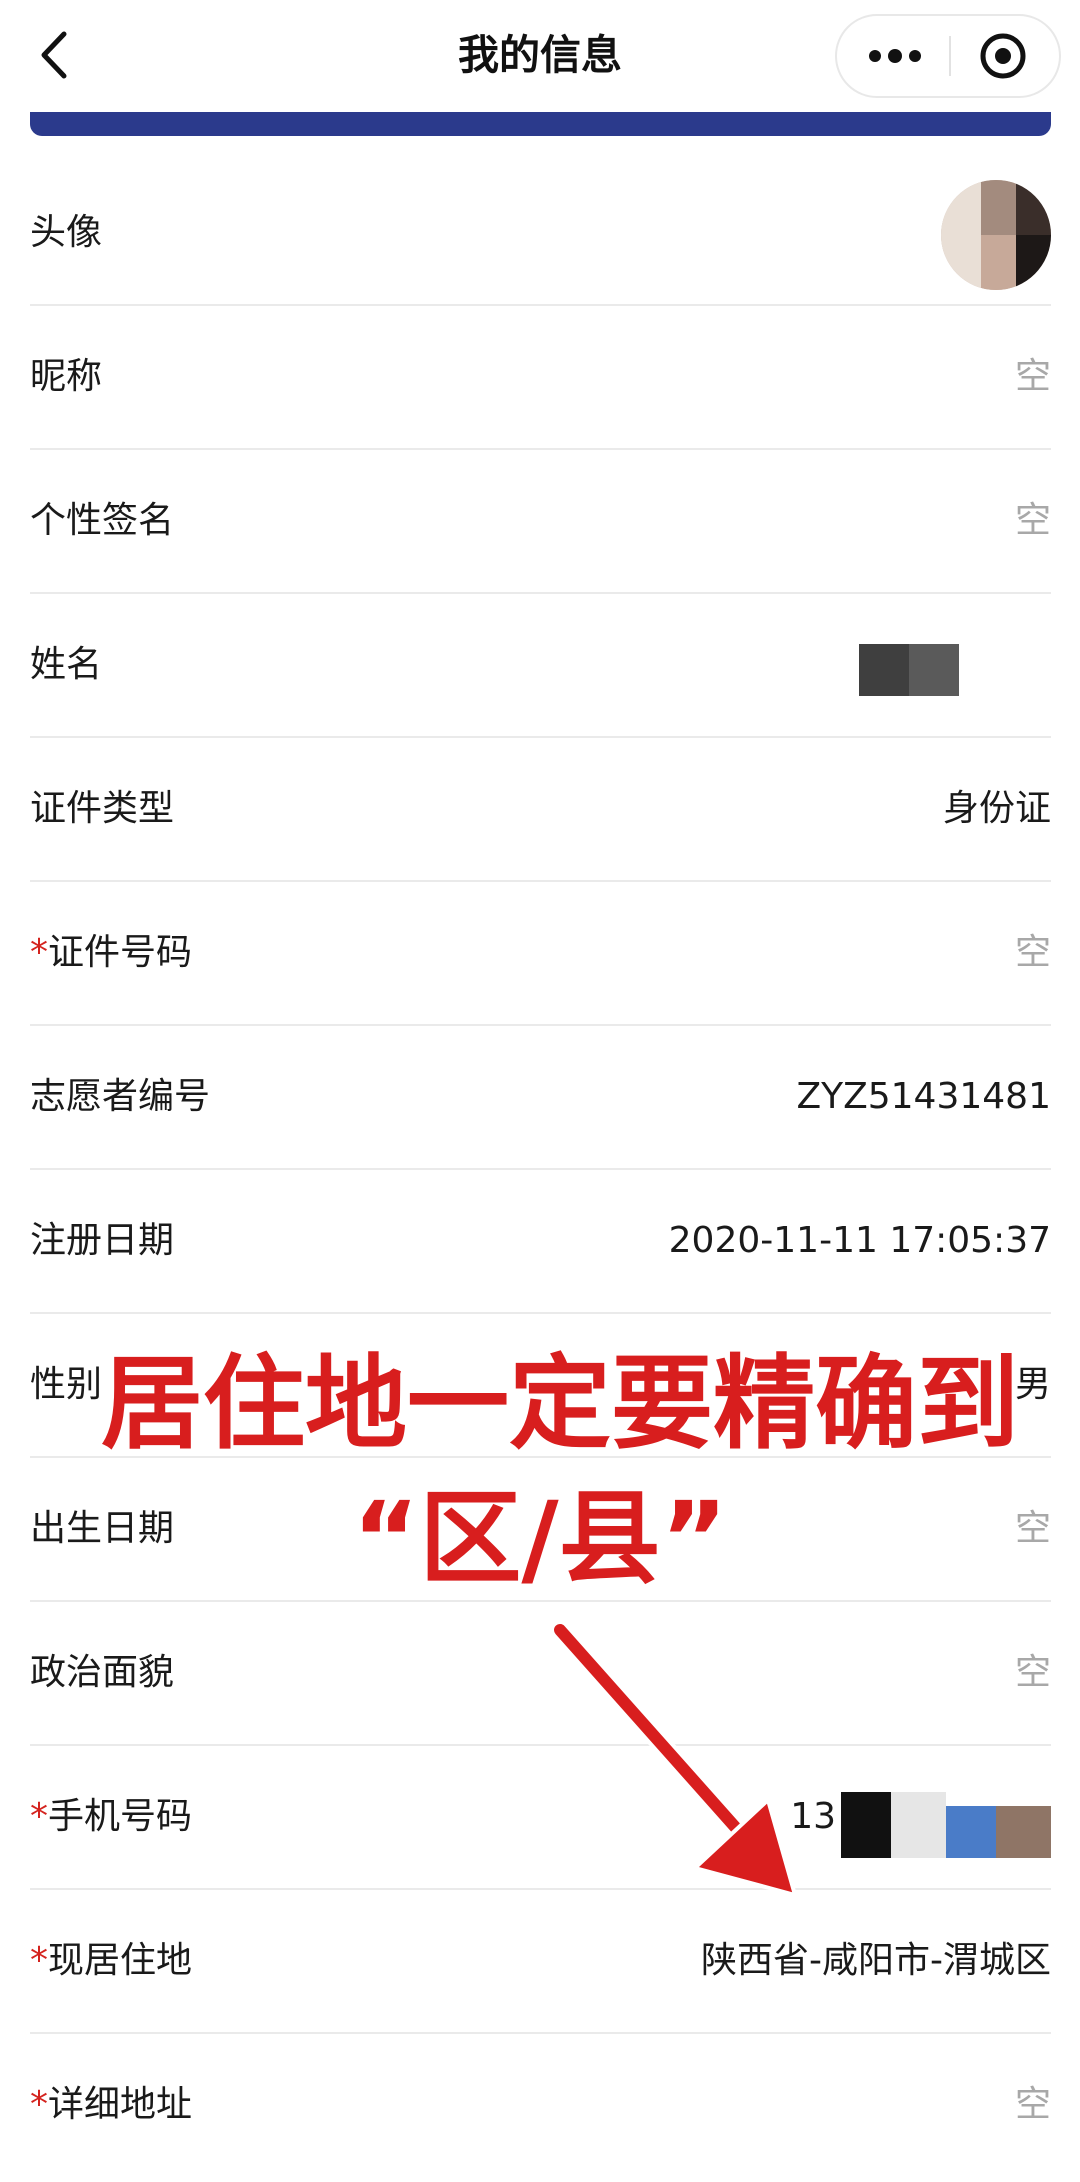 The width and height of the screenshot is (1080, 2182). What do you see at coordinates (540, 378) in the screenshot?
I see `row-nickname: 昵称 空` at bounding box center [540, 378].